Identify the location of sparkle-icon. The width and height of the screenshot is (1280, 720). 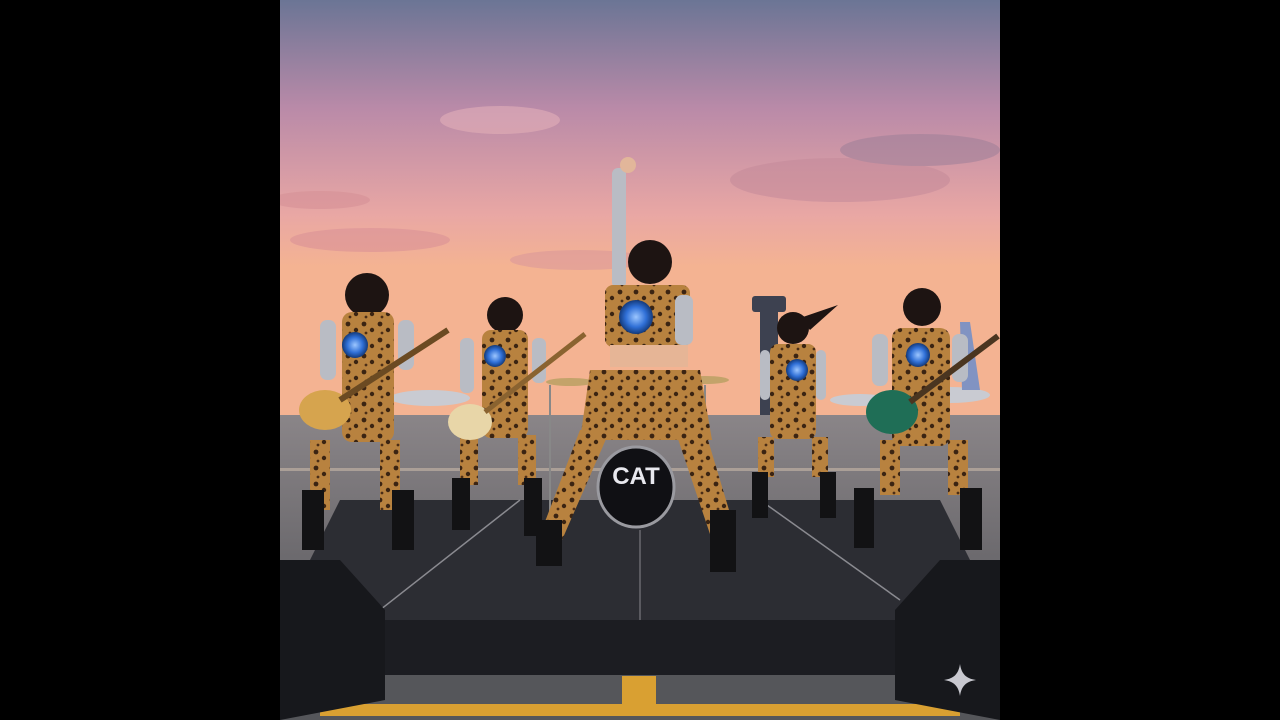
(960, 680).